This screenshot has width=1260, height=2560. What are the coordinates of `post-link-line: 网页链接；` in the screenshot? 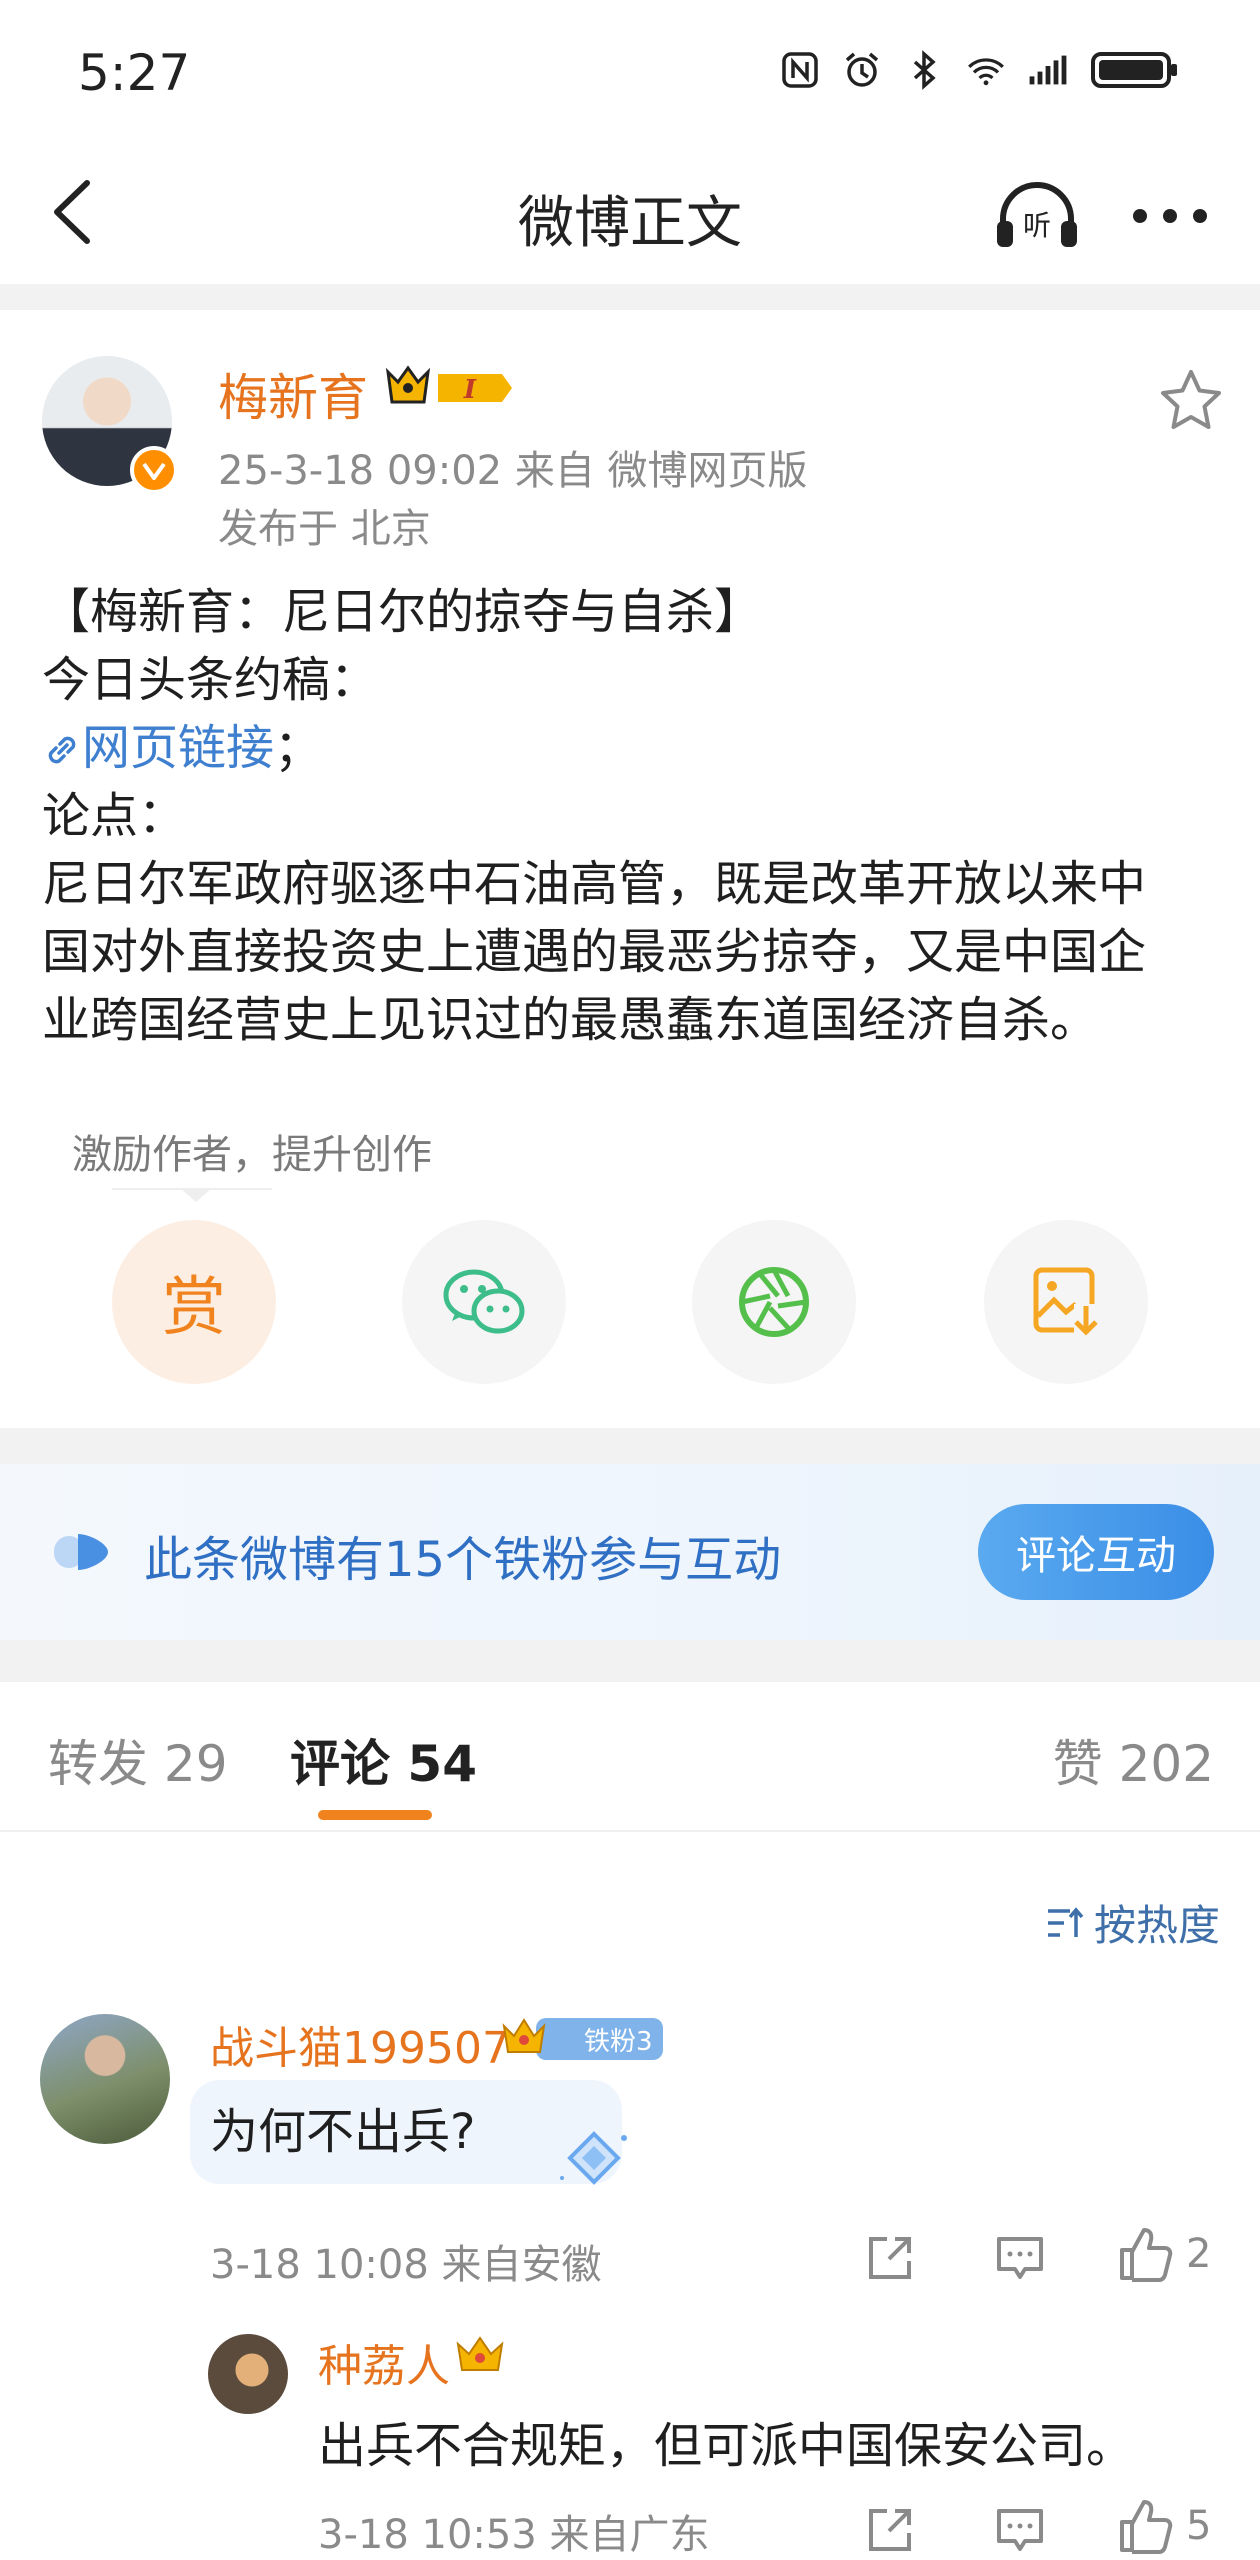 It's located at (637, 748).